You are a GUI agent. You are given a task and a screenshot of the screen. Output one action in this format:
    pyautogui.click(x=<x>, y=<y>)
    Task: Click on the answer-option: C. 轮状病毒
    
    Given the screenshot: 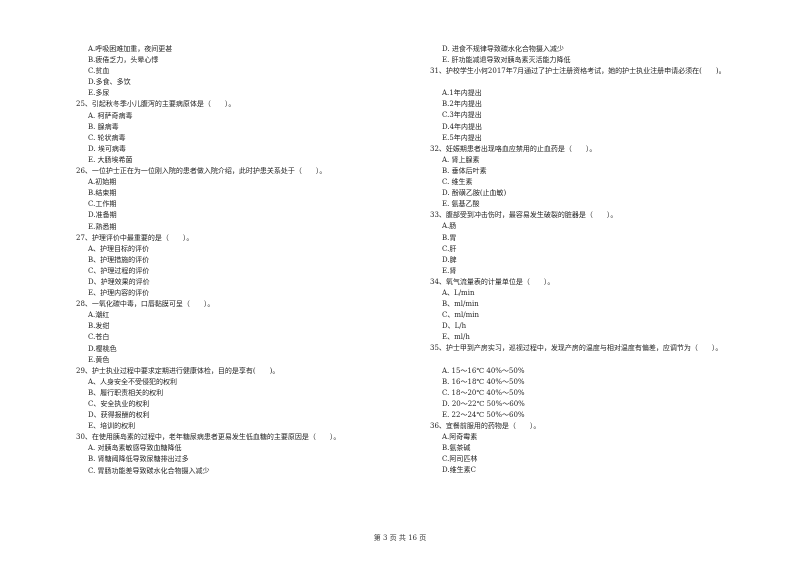 What is the action you would take?
    pyautogui.click(x=107, y=137)
    